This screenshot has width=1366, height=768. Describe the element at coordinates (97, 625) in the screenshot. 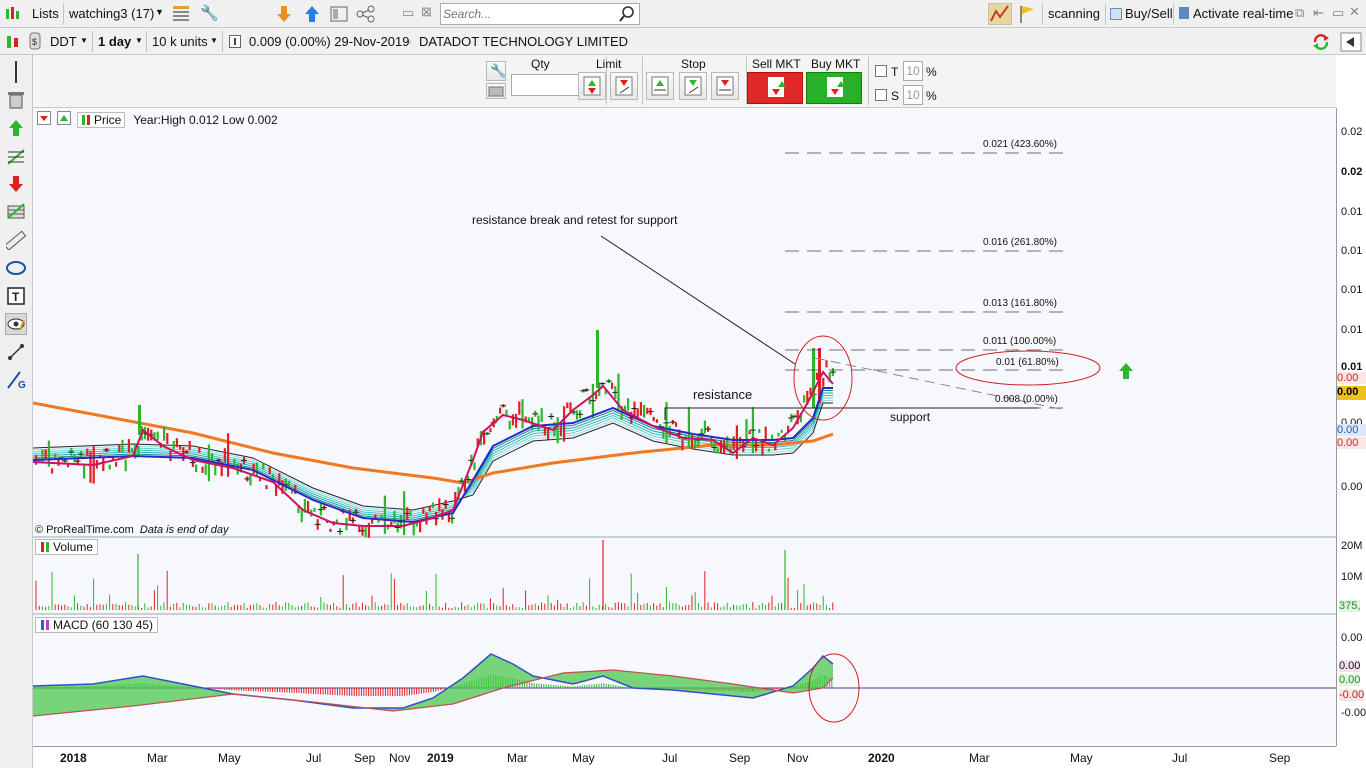

I see `macd-panel-header: MACD (60 130 45)` at that location.